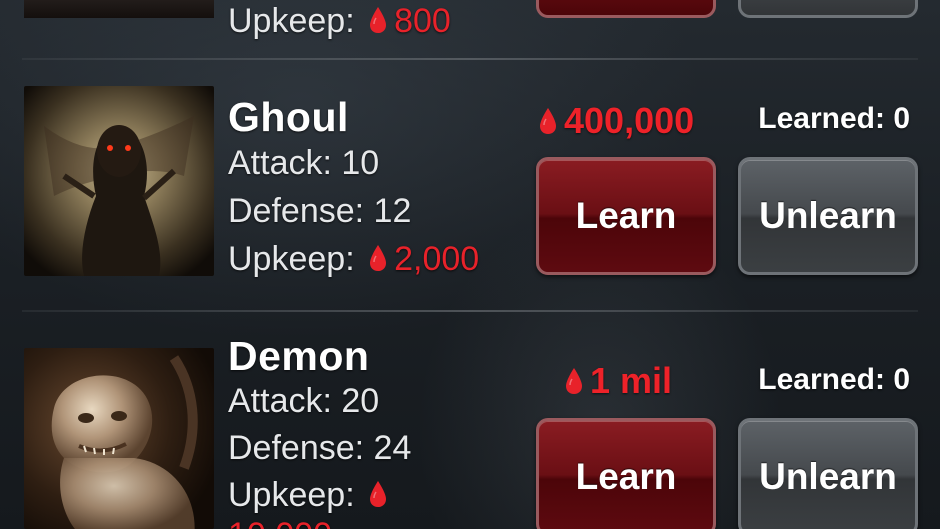 The image size is (940, 529). Describe the element at coordinates (320, 448) in the screenshot. I see `defense-stat: Defense: 24` at that location.